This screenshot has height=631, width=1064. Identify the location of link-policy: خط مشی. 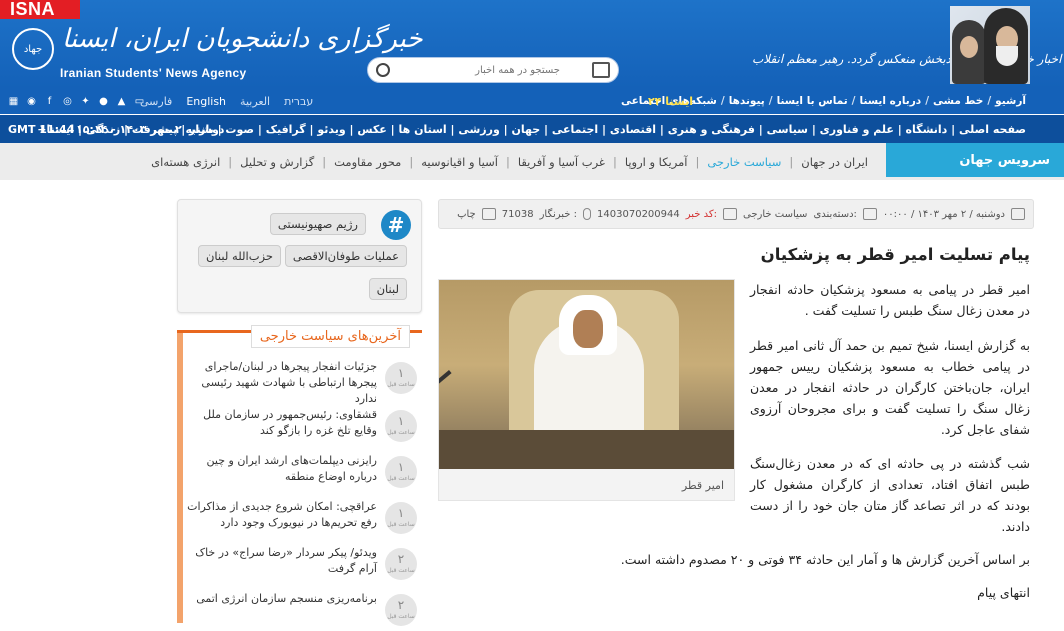
(958, 101).